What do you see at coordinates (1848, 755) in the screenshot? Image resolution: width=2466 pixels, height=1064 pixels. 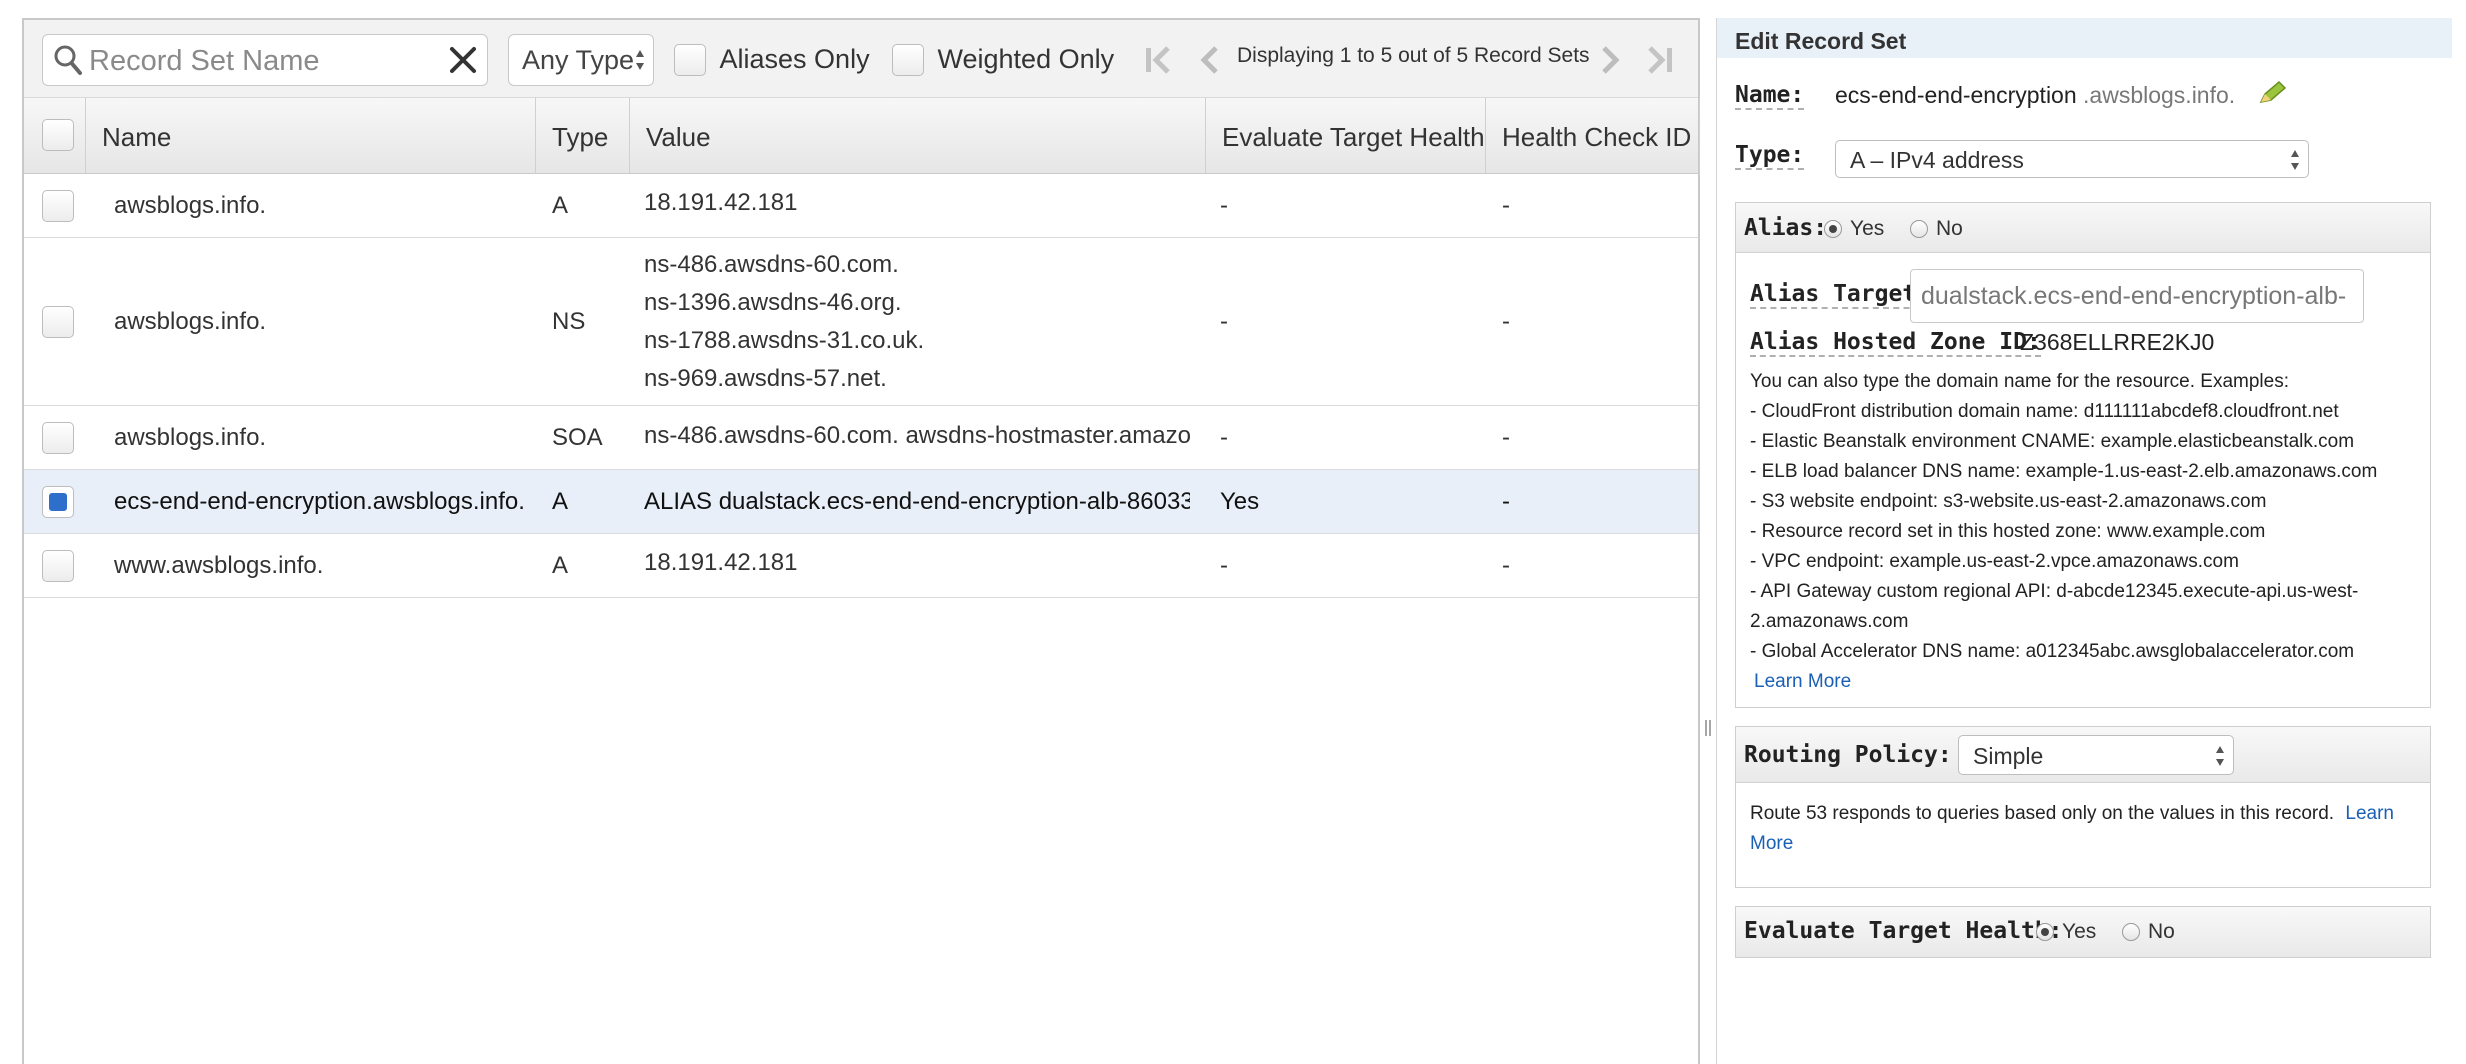 I see `routing-policy-label: Routing Policy:` at bounding box center [1848, 755].